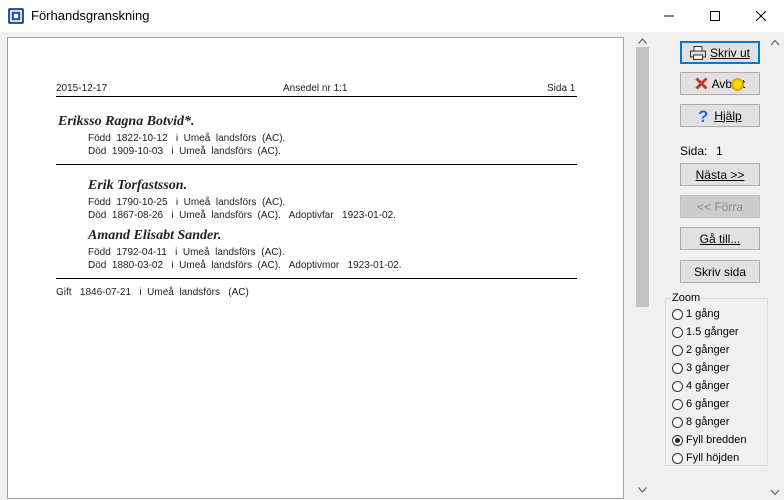 The image size is (784, 500). Describe the element at coordinates (728, 115) in the screenshot. I see `help-button-label: Hjälp` at that location.